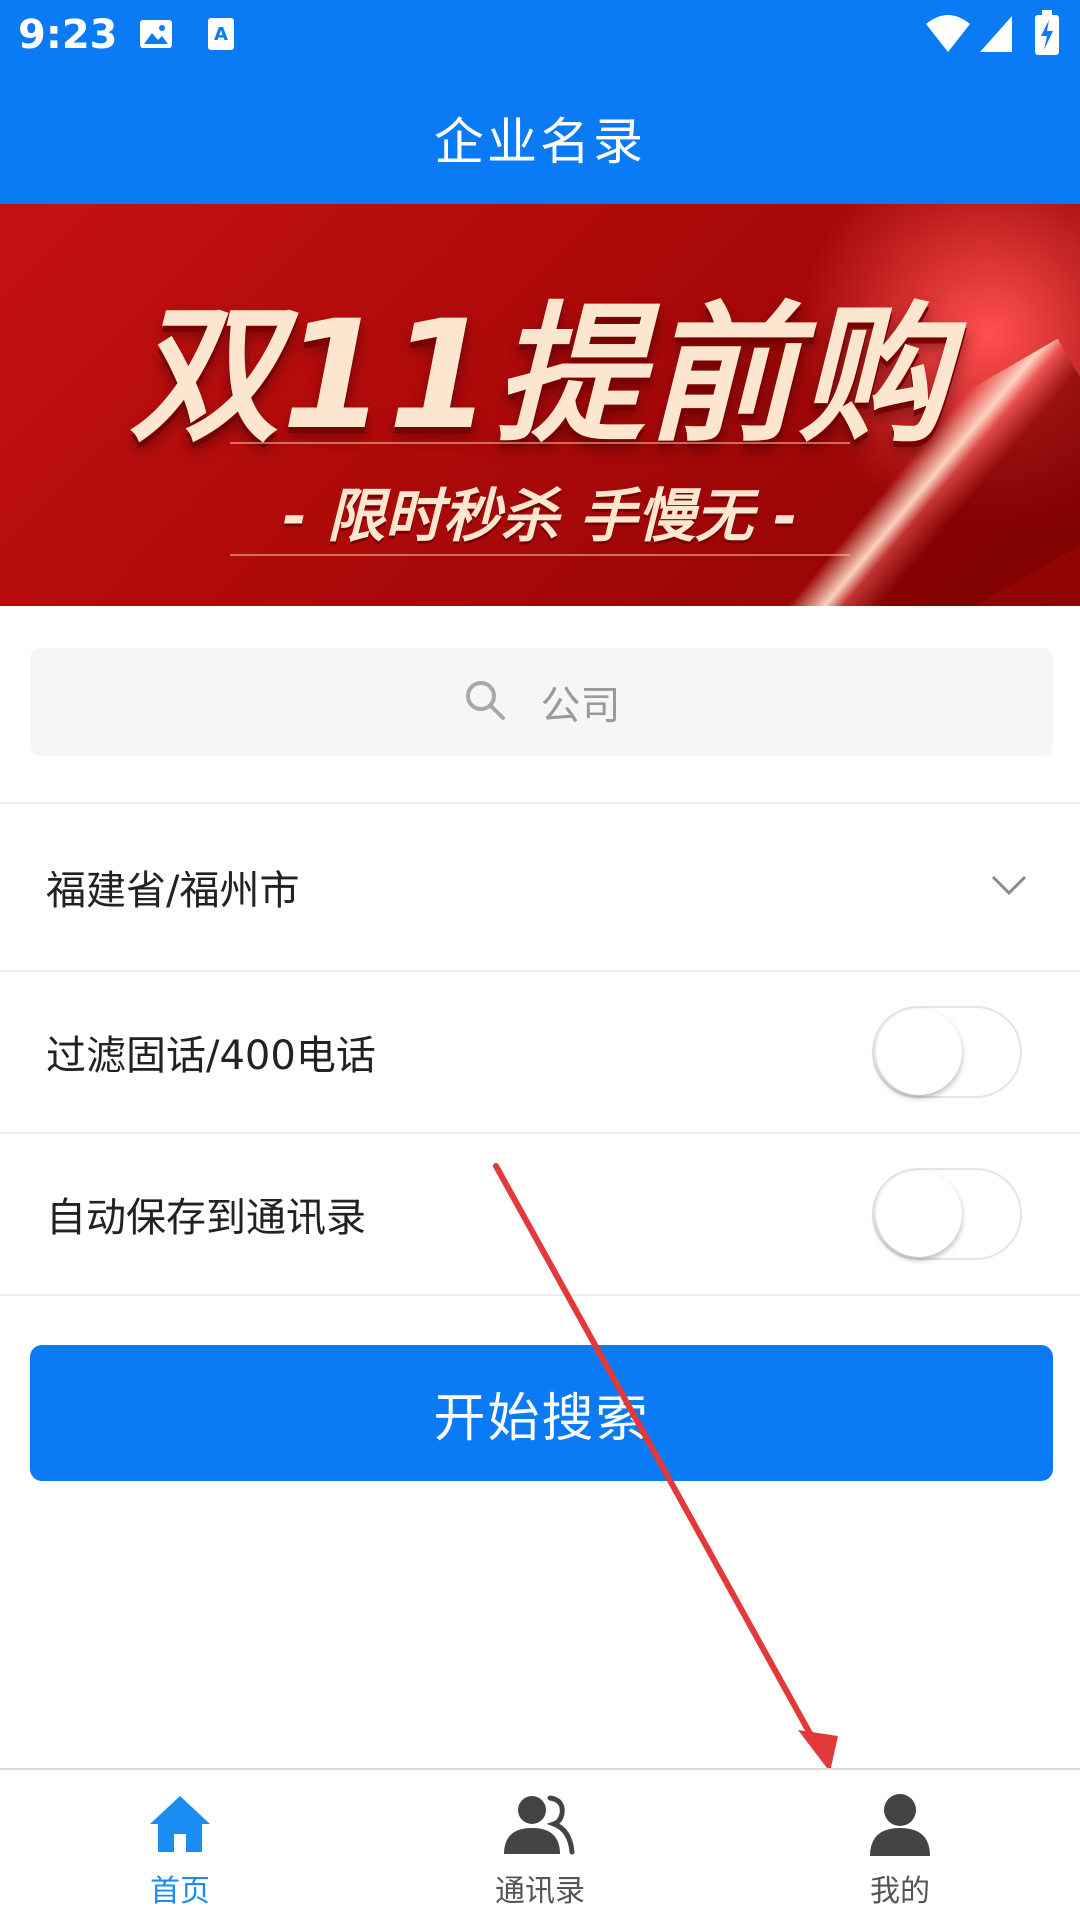  I want to click on status-time: 9:23, so click(68, 35).